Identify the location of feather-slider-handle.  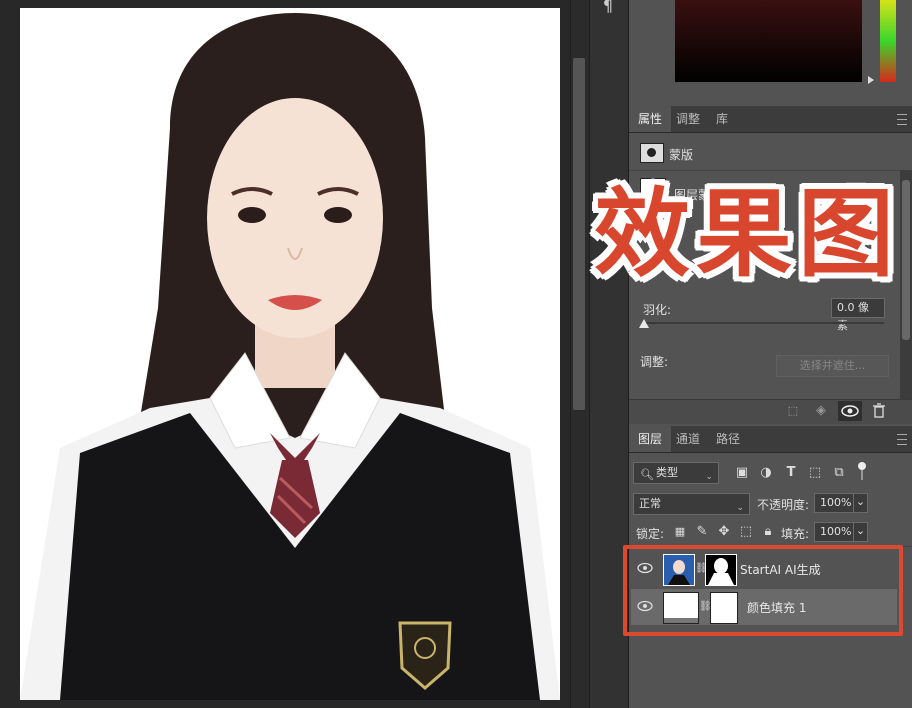
(644, 323).